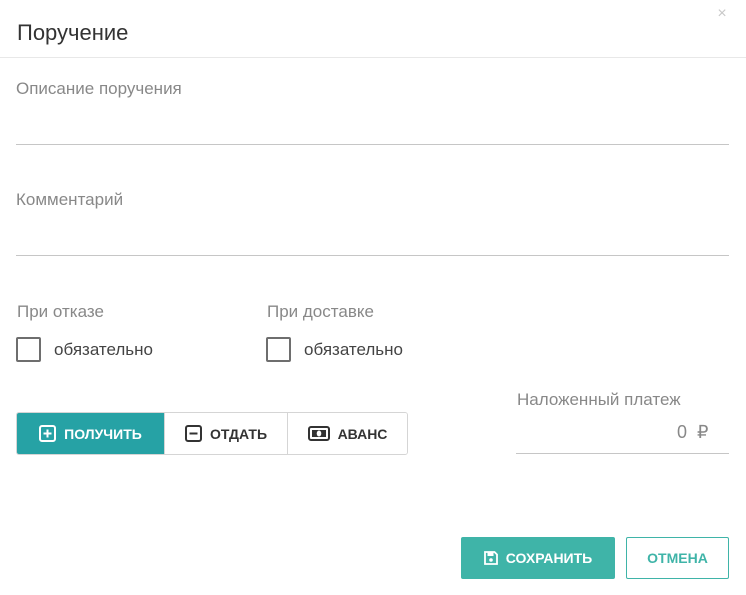 The image size is (746, 595). I want to click on minus-square-icon, so click(193, 433).